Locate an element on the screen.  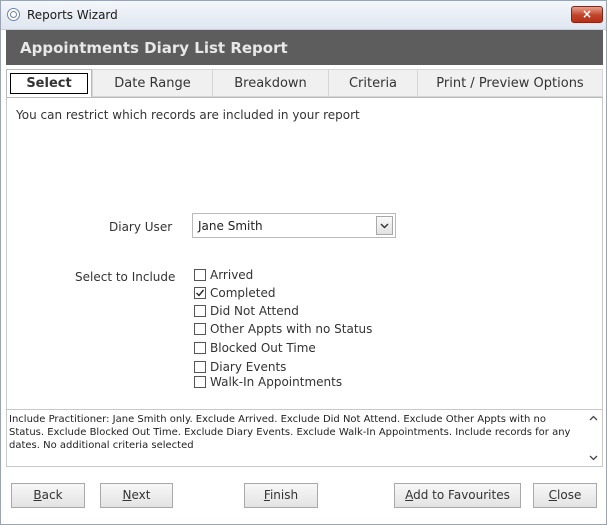
favourites-label-rest: dd to Favourites is located at coordinates (461, 495).